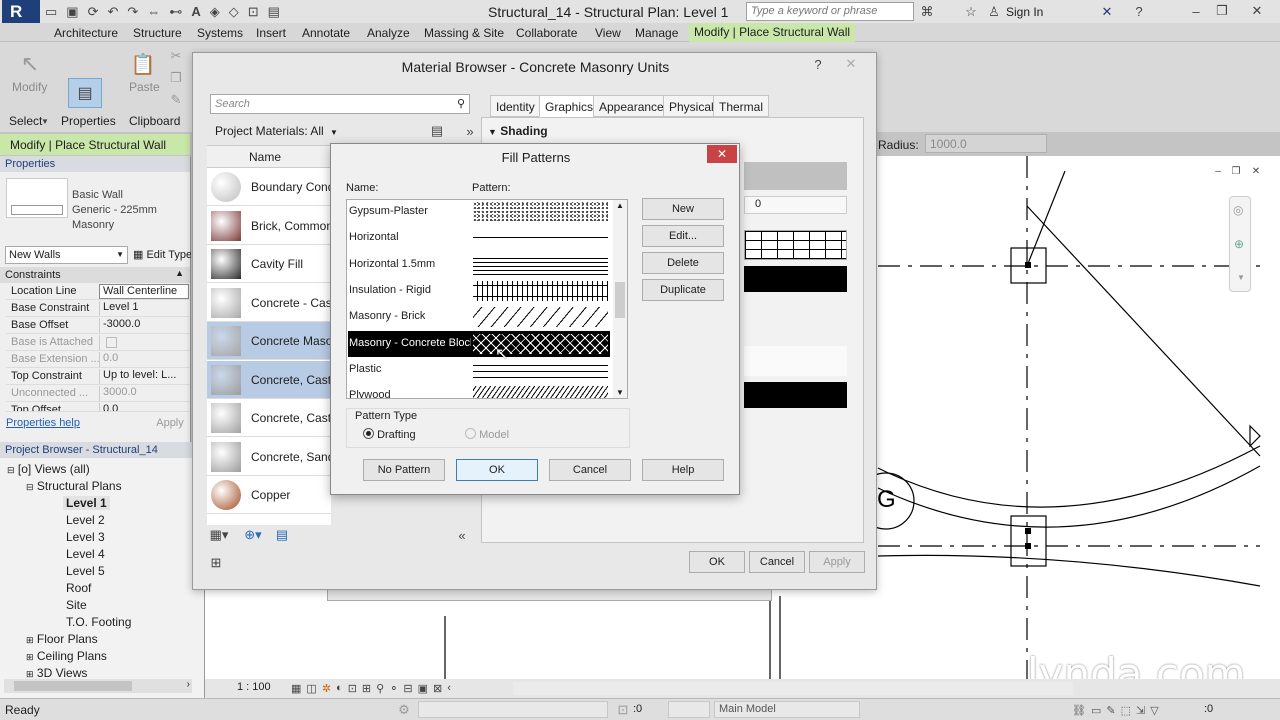 This screenshot has width=1280, height=720. Describe the element at coordinates (93, 12) in the screenshot. I see `sync-icon: ⟳` at that location.